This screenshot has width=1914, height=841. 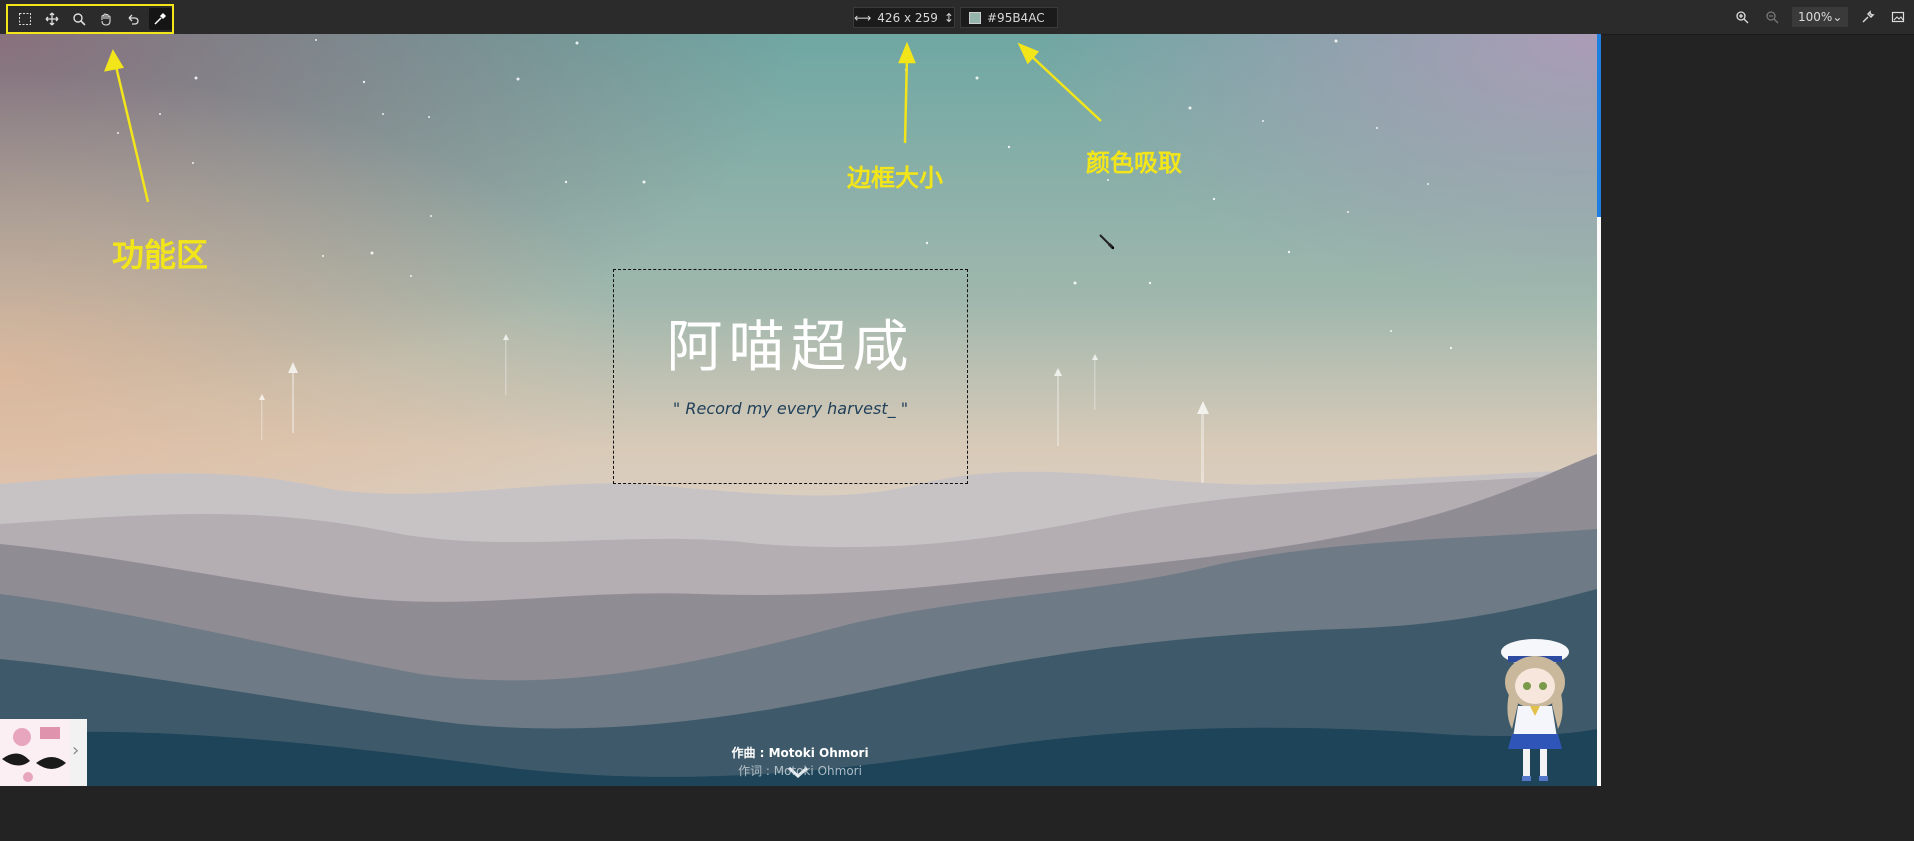 I want to click on zoom-icon, so click(x=78, y=19).